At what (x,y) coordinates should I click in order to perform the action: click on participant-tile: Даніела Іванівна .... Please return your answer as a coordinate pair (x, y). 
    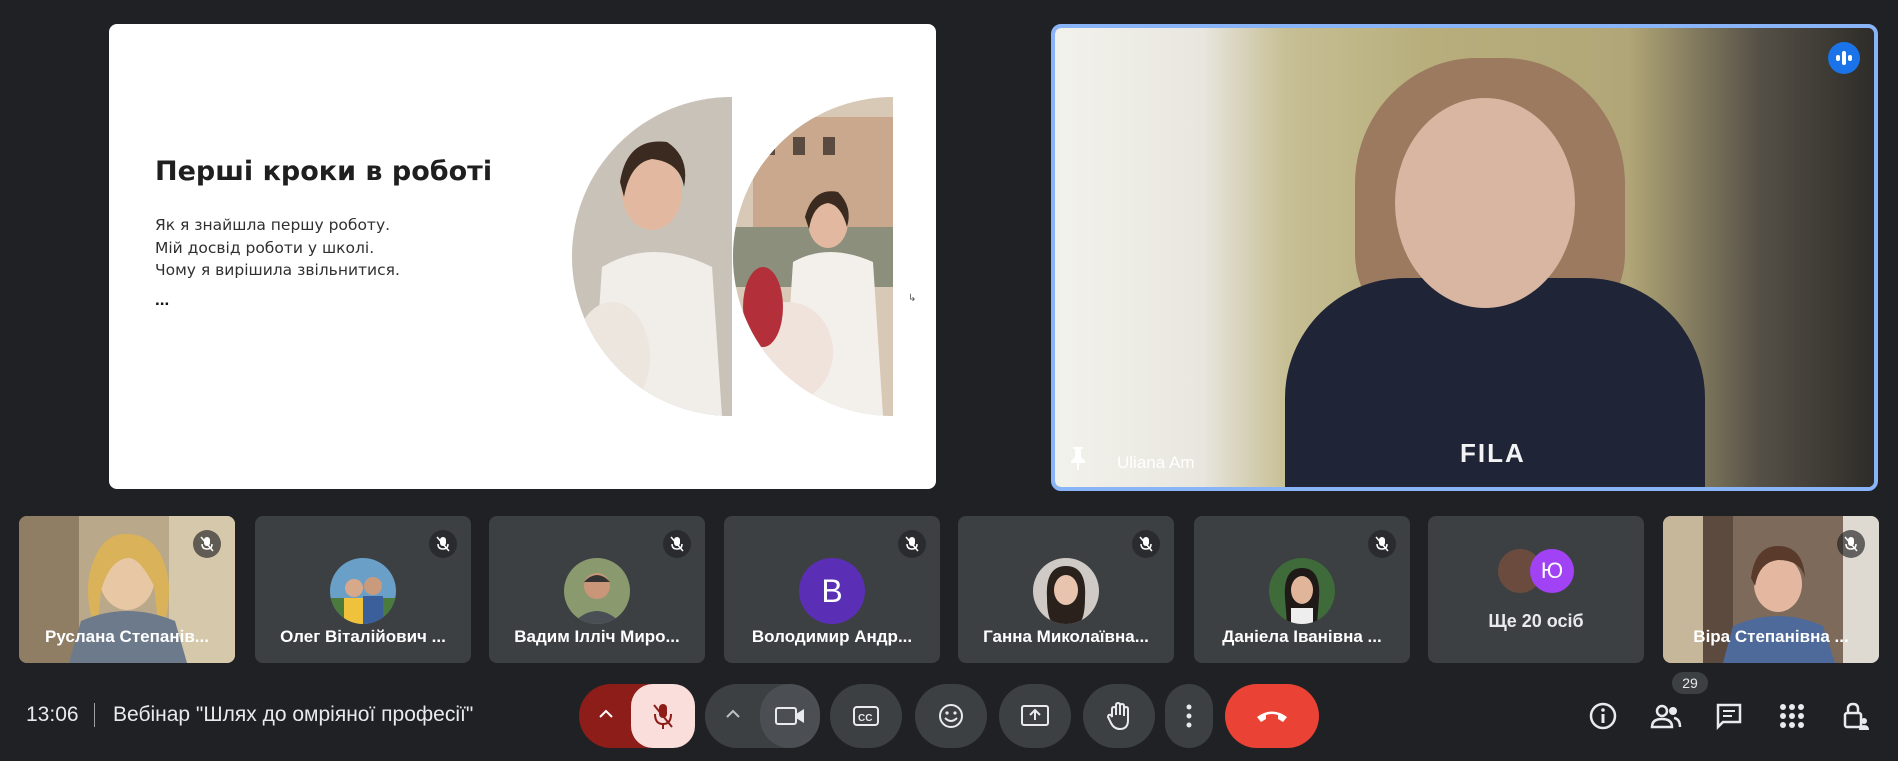
    Looking at the image, I should click on (1302, 589).